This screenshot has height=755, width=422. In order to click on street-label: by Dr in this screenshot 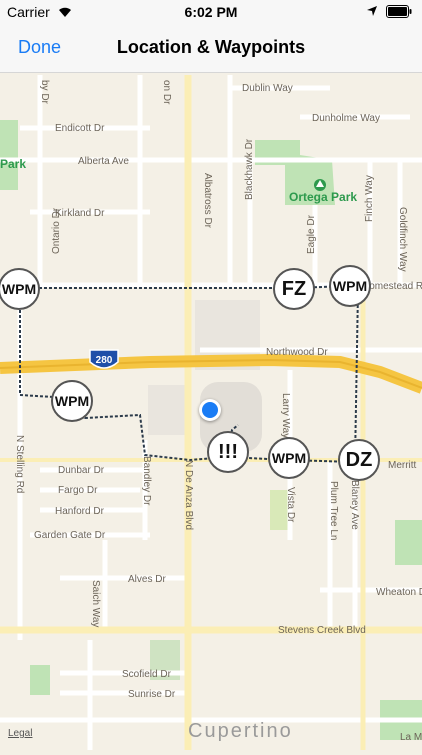, I will do `click(44, 92)`.